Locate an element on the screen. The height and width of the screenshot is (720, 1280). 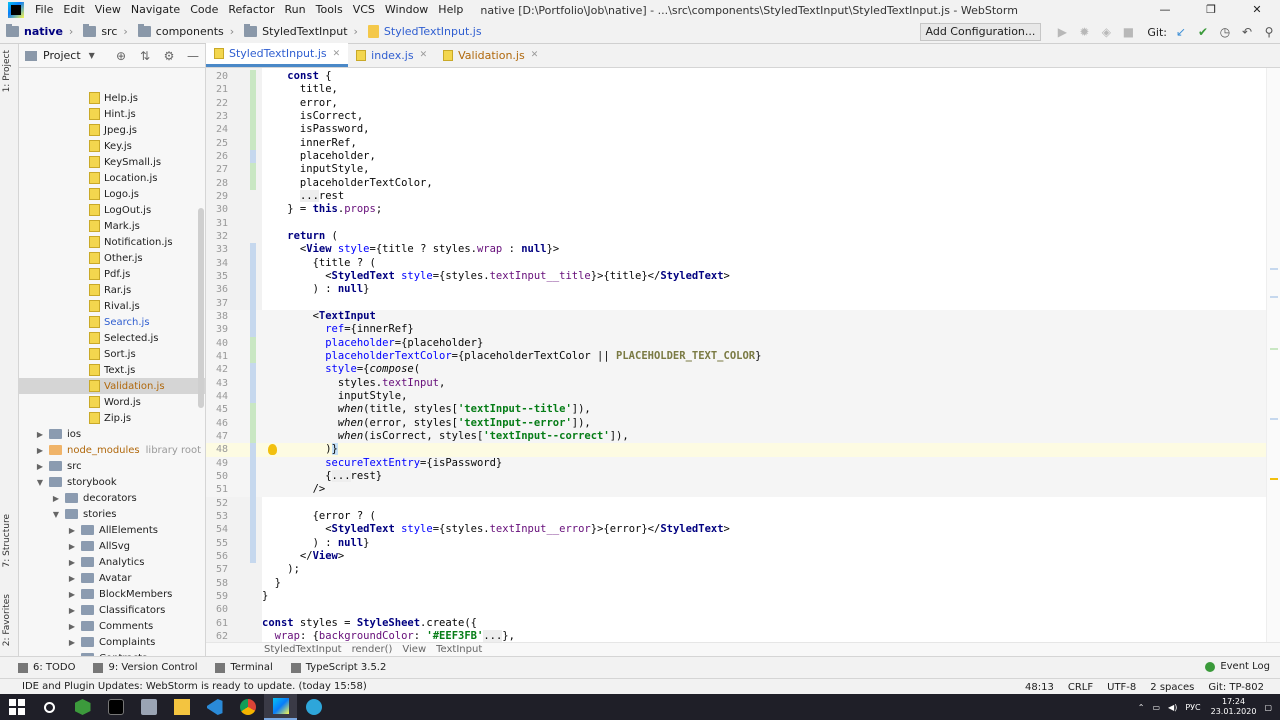
search-taskbar-button is located at coordinates (49, 707).